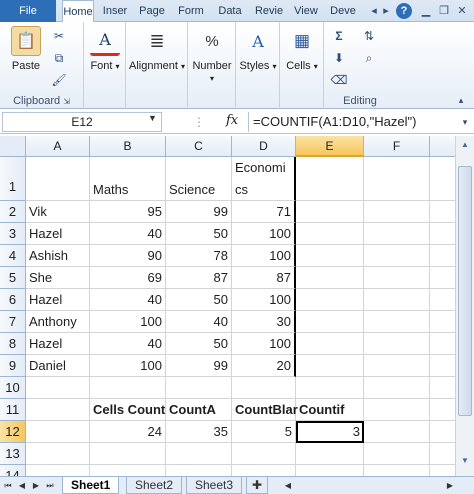 Image resolution: width=474 pixels, height=494 pixels. What do you see at coordinates (330, 256) in the screenshot?
I see `cell-e4` at bounding box center [330, 256].